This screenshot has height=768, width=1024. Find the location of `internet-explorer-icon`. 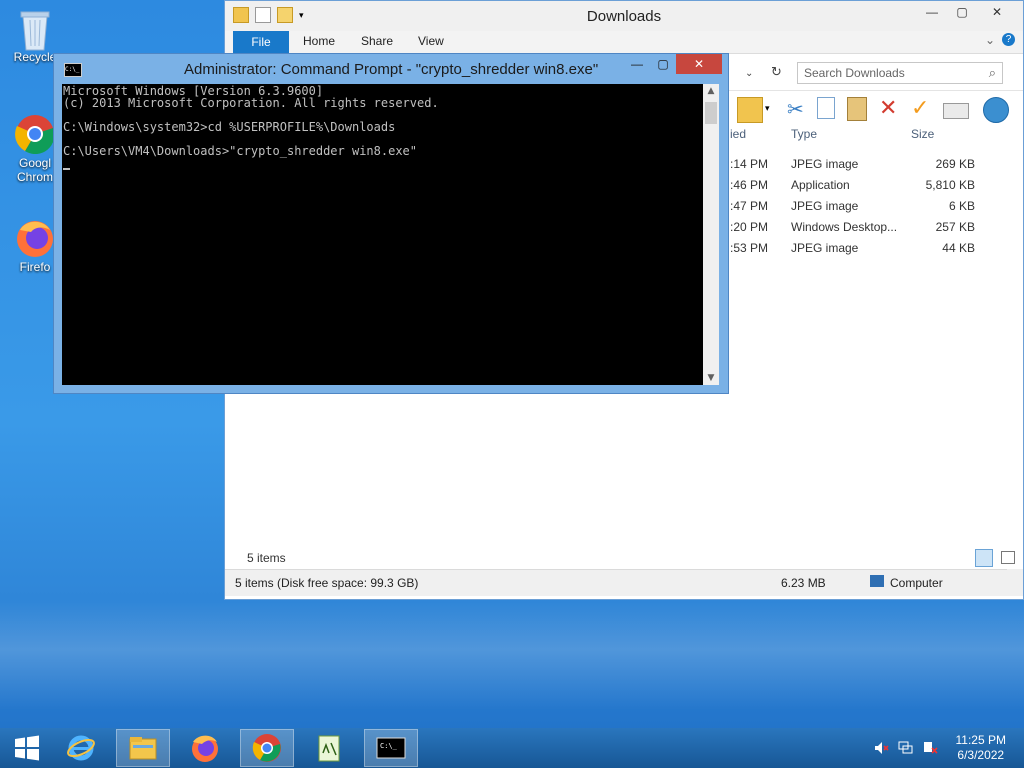

internet-explorer-icon is located at coordinates (81, 748).